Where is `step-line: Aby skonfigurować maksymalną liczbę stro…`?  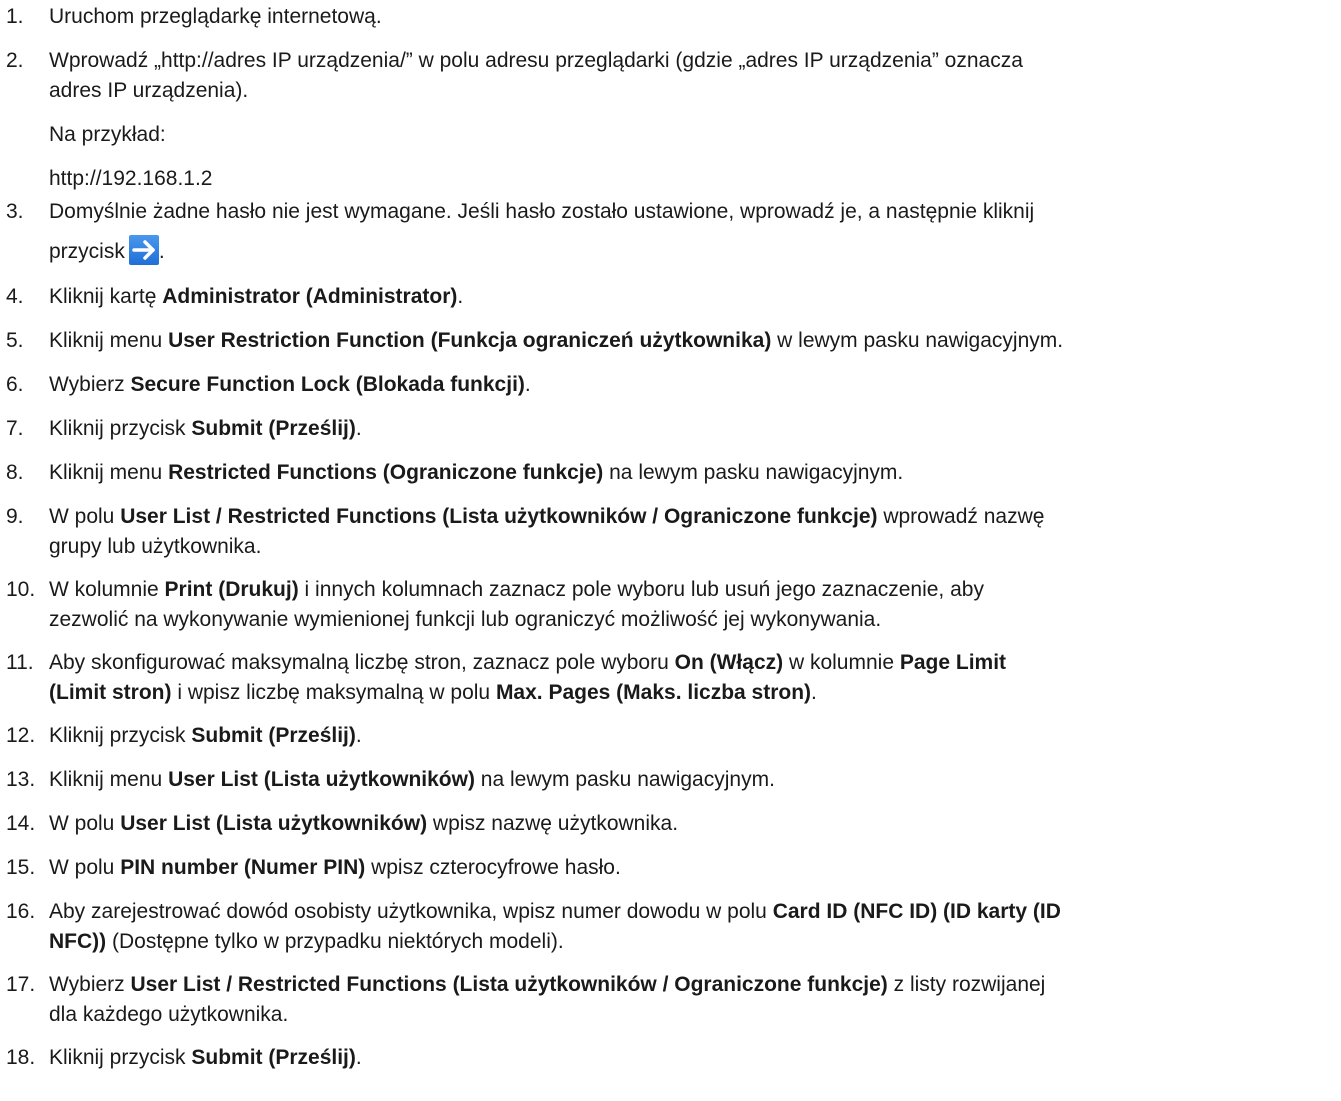
step-line: Aby skonfigurować maksymalną liczbę stro… is located at coordinates (695, 663).